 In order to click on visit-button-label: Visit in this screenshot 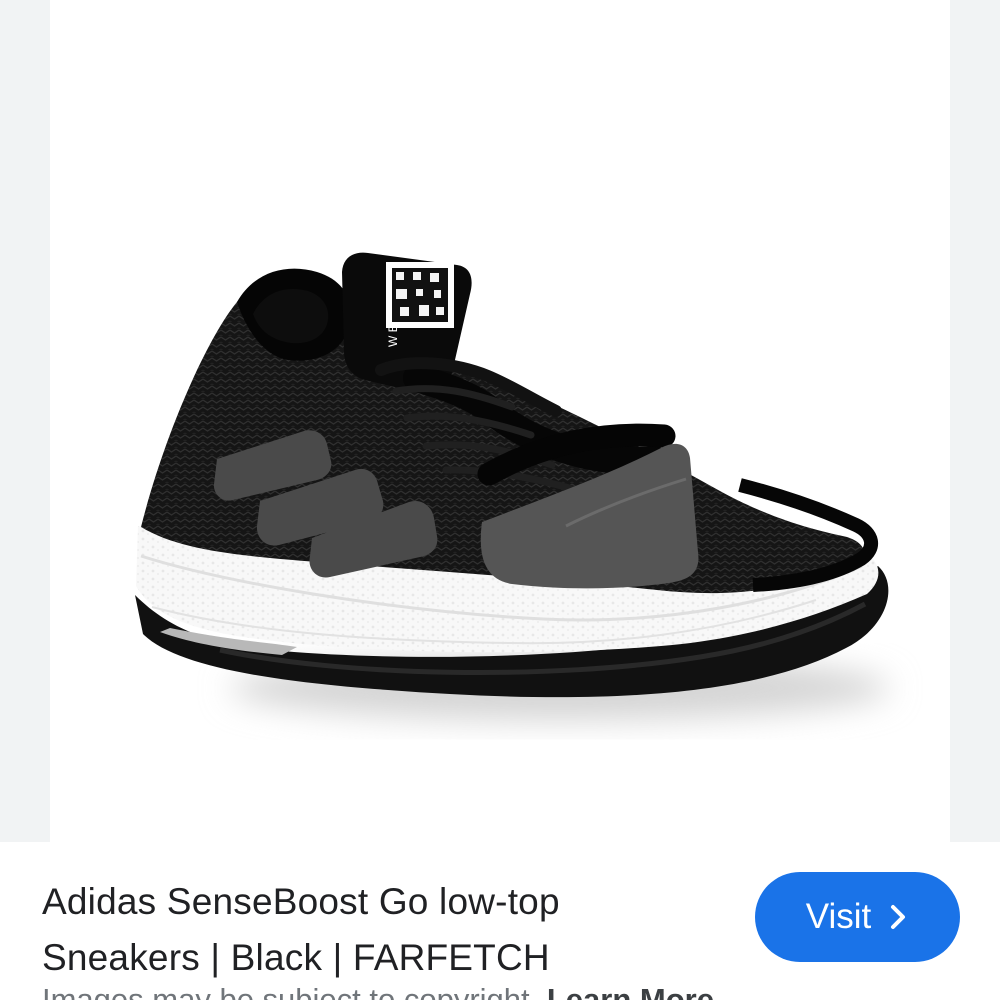, I will do `click(838, 916)`.